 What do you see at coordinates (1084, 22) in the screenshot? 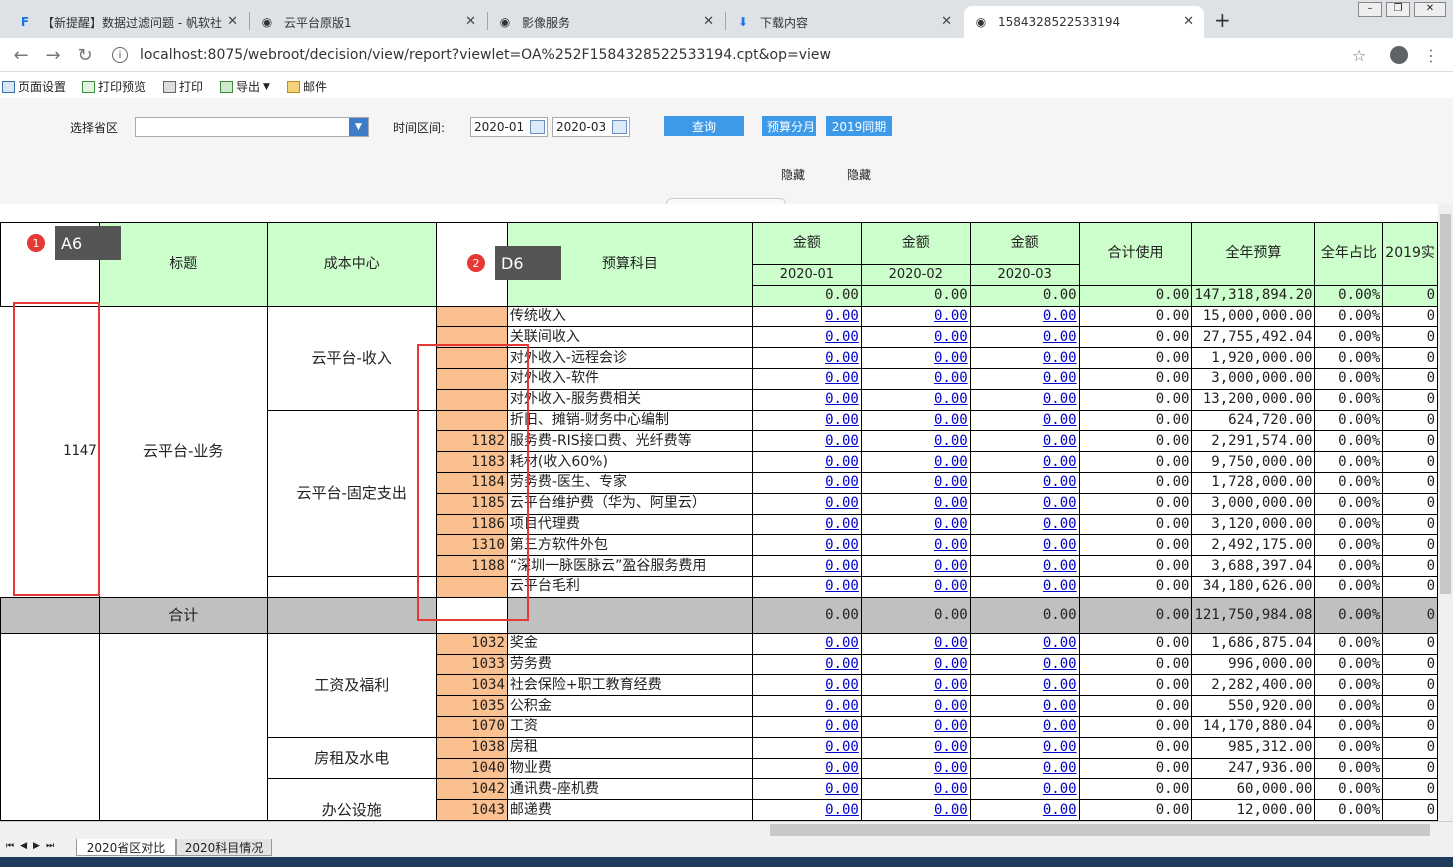
I see `browser-tab-report: ◉ 1584328522533194 ✕` at bounding box center [1084, 22].